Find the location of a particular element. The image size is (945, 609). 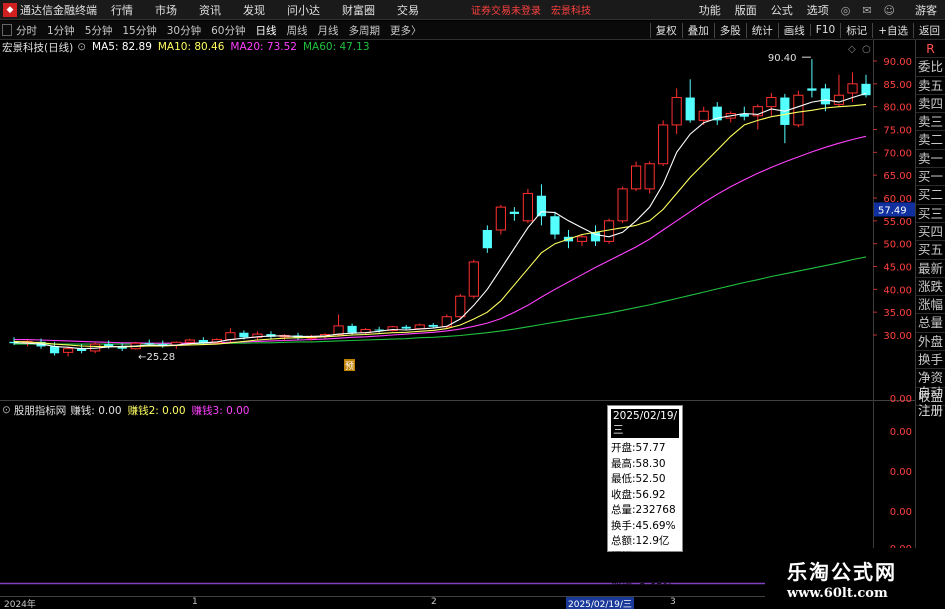

price-tick-label: 50.00 is located at coordinates (897, 245).